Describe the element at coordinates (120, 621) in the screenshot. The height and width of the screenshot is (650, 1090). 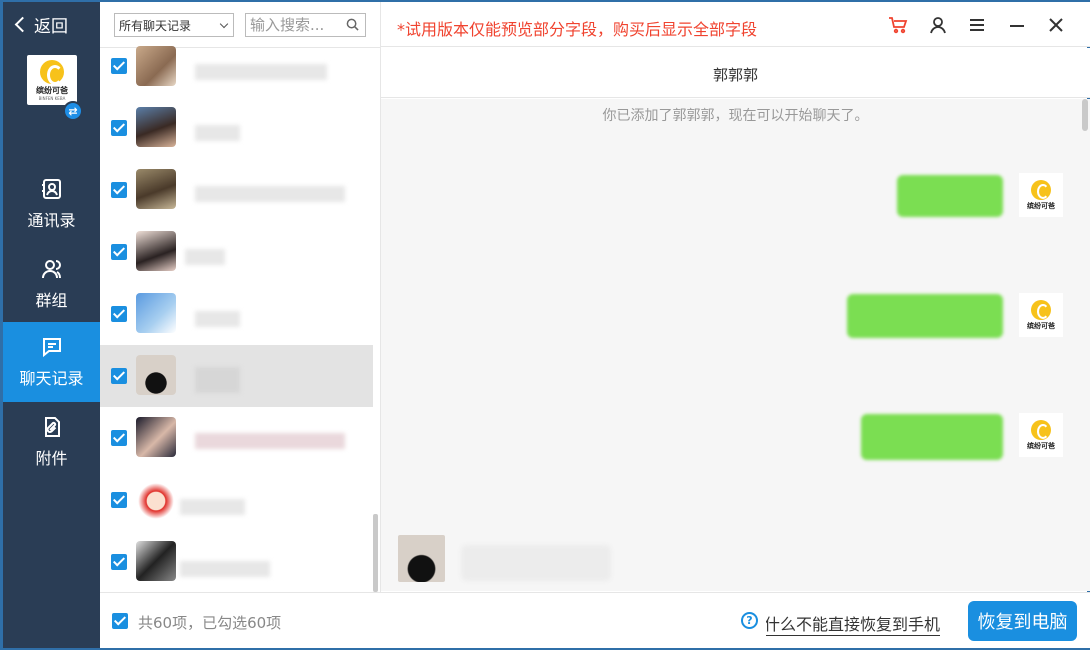
I see `select-all-checkbox` at that location.